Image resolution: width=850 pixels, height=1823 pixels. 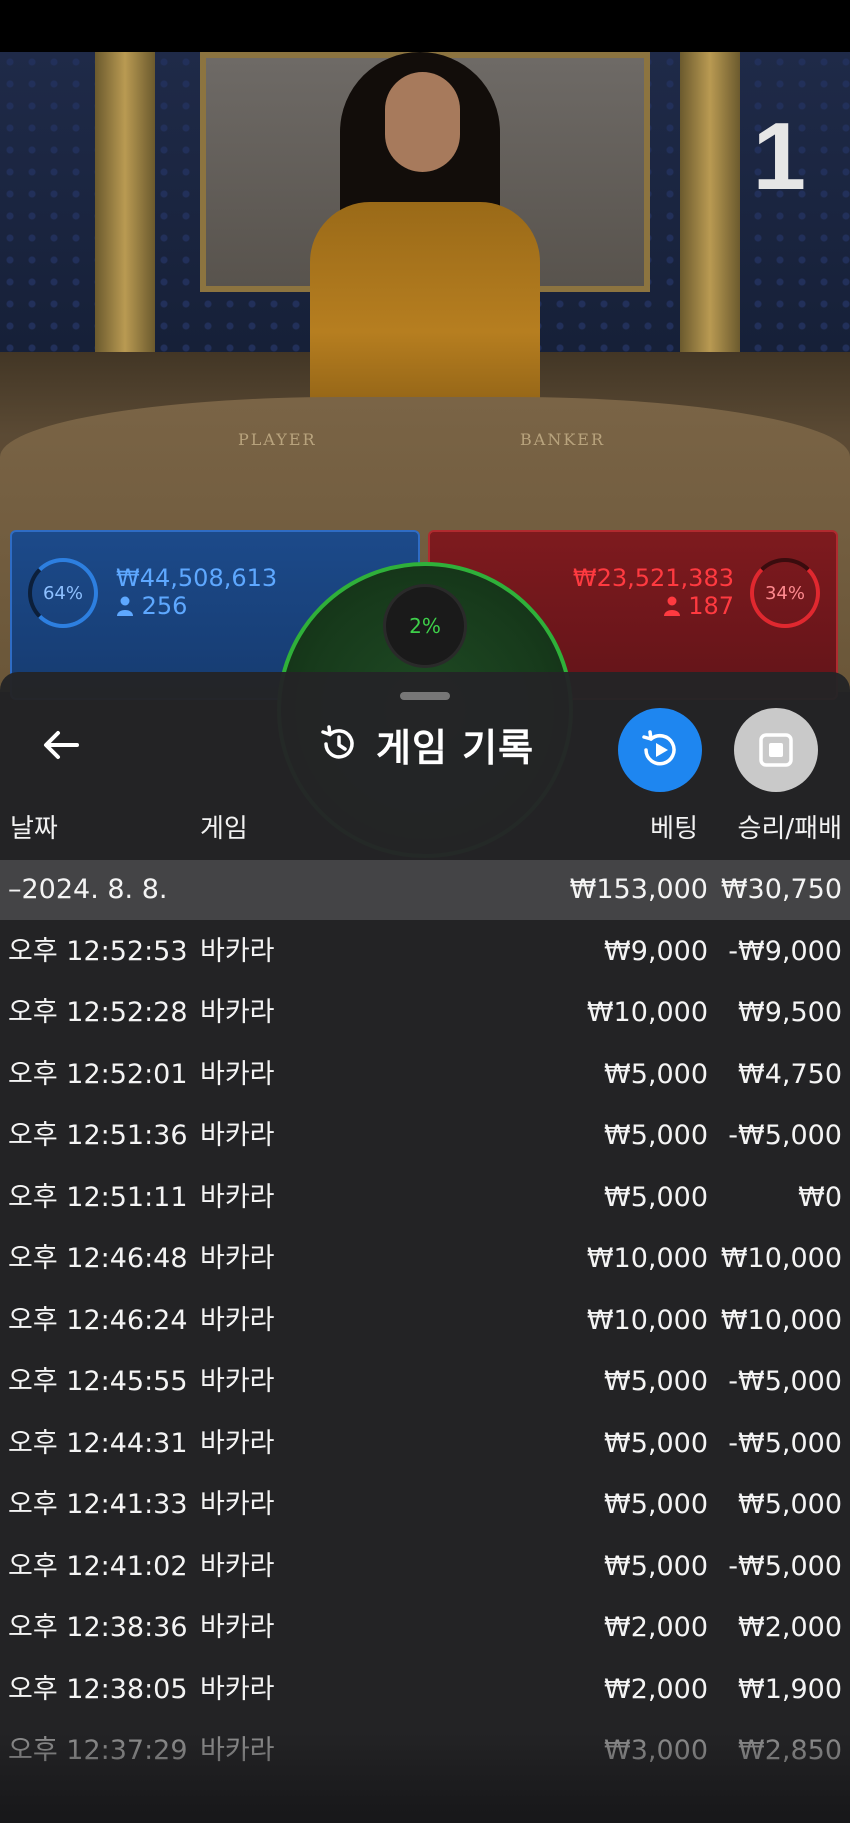 I want to click on player-percent-ring: 64%, so click(x=63, y=593).